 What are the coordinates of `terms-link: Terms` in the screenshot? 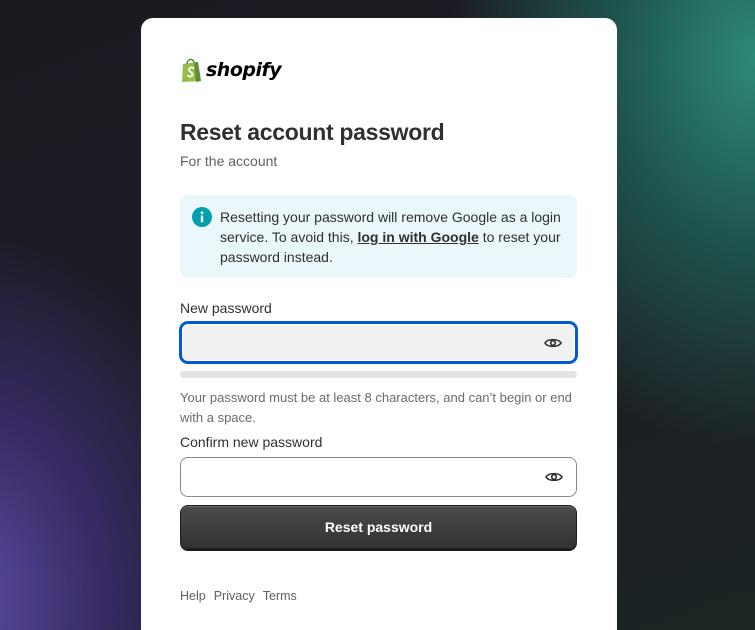 It's located at (280, 596).